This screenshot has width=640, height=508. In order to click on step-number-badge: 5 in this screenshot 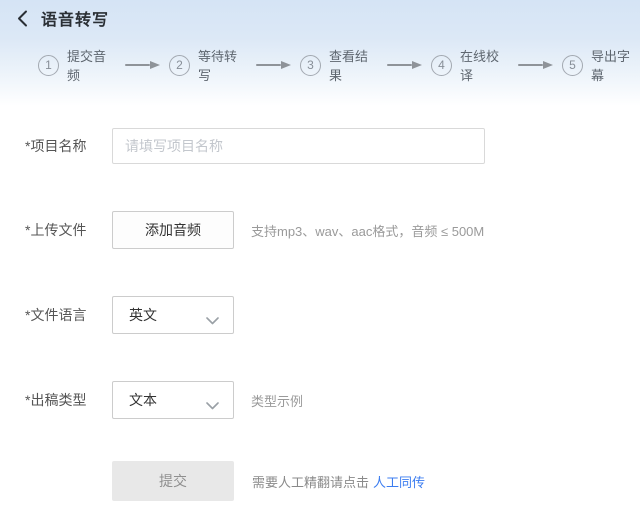, I will do `click(572, 65)`.